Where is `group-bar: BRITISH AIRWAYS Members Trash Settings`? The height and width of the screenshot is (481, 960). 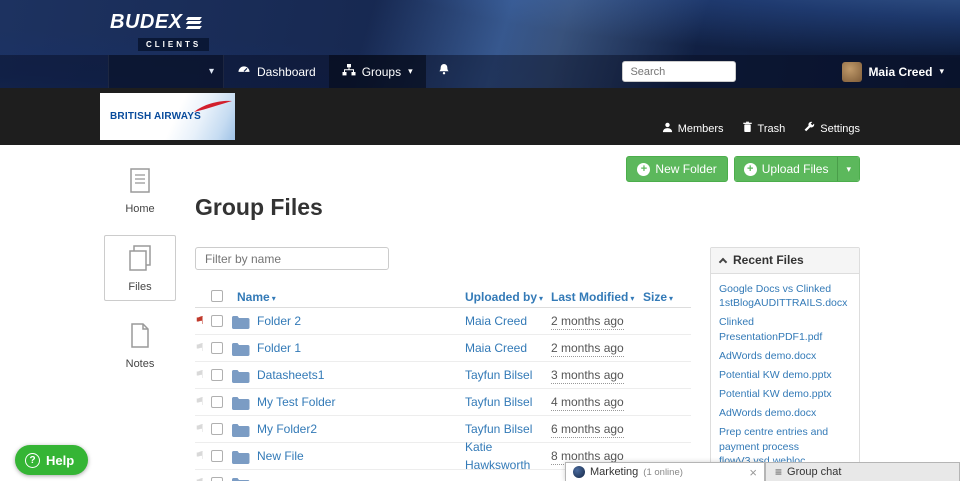 group-bar: BRITISH AIRWAYS Members Trash Settings is located at coordinates (480, 116).